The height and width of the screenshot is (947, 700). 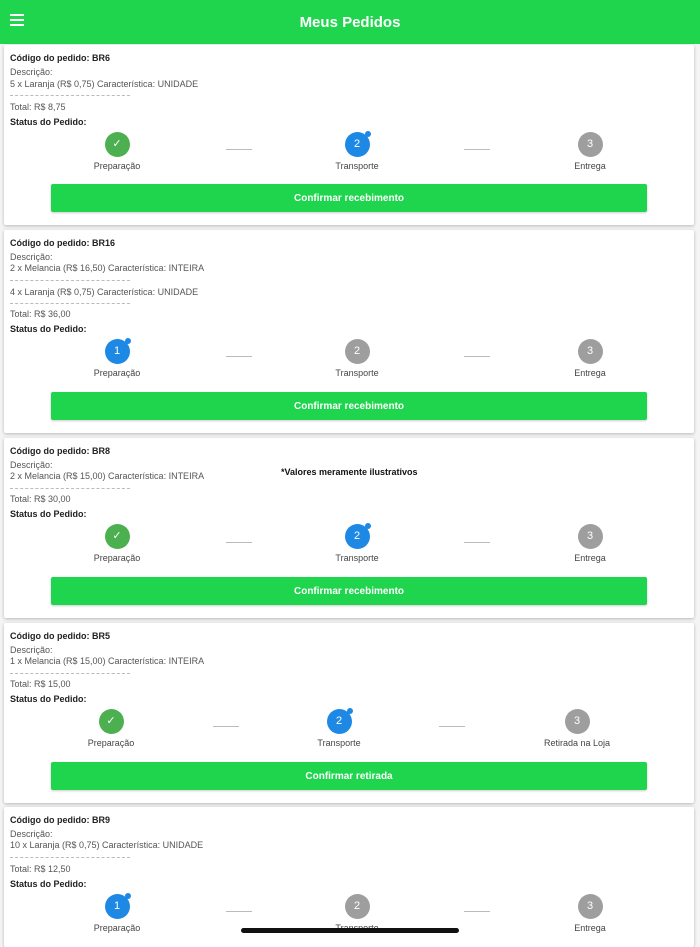 I want to click on order-code: Código do pedido: BR9, so click(x=60, y=820).